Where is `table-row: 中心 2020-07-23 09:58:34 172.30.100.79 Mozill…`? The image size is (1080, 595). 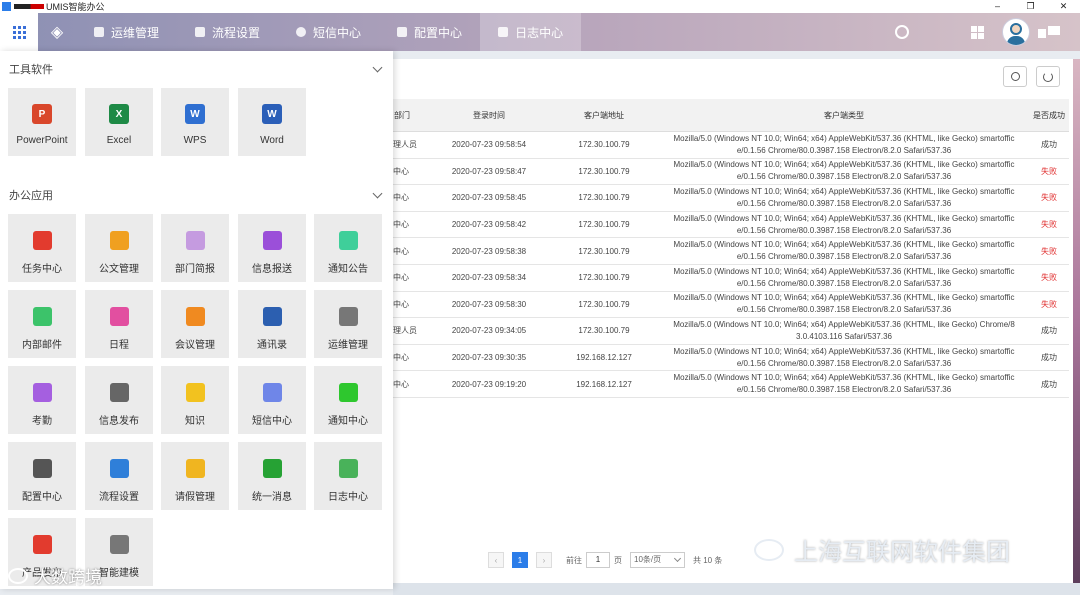 table-row: 中心 2020-07-23 09:58:34 172.30.100.79 Mozill… is located at coordinates (731, 278).